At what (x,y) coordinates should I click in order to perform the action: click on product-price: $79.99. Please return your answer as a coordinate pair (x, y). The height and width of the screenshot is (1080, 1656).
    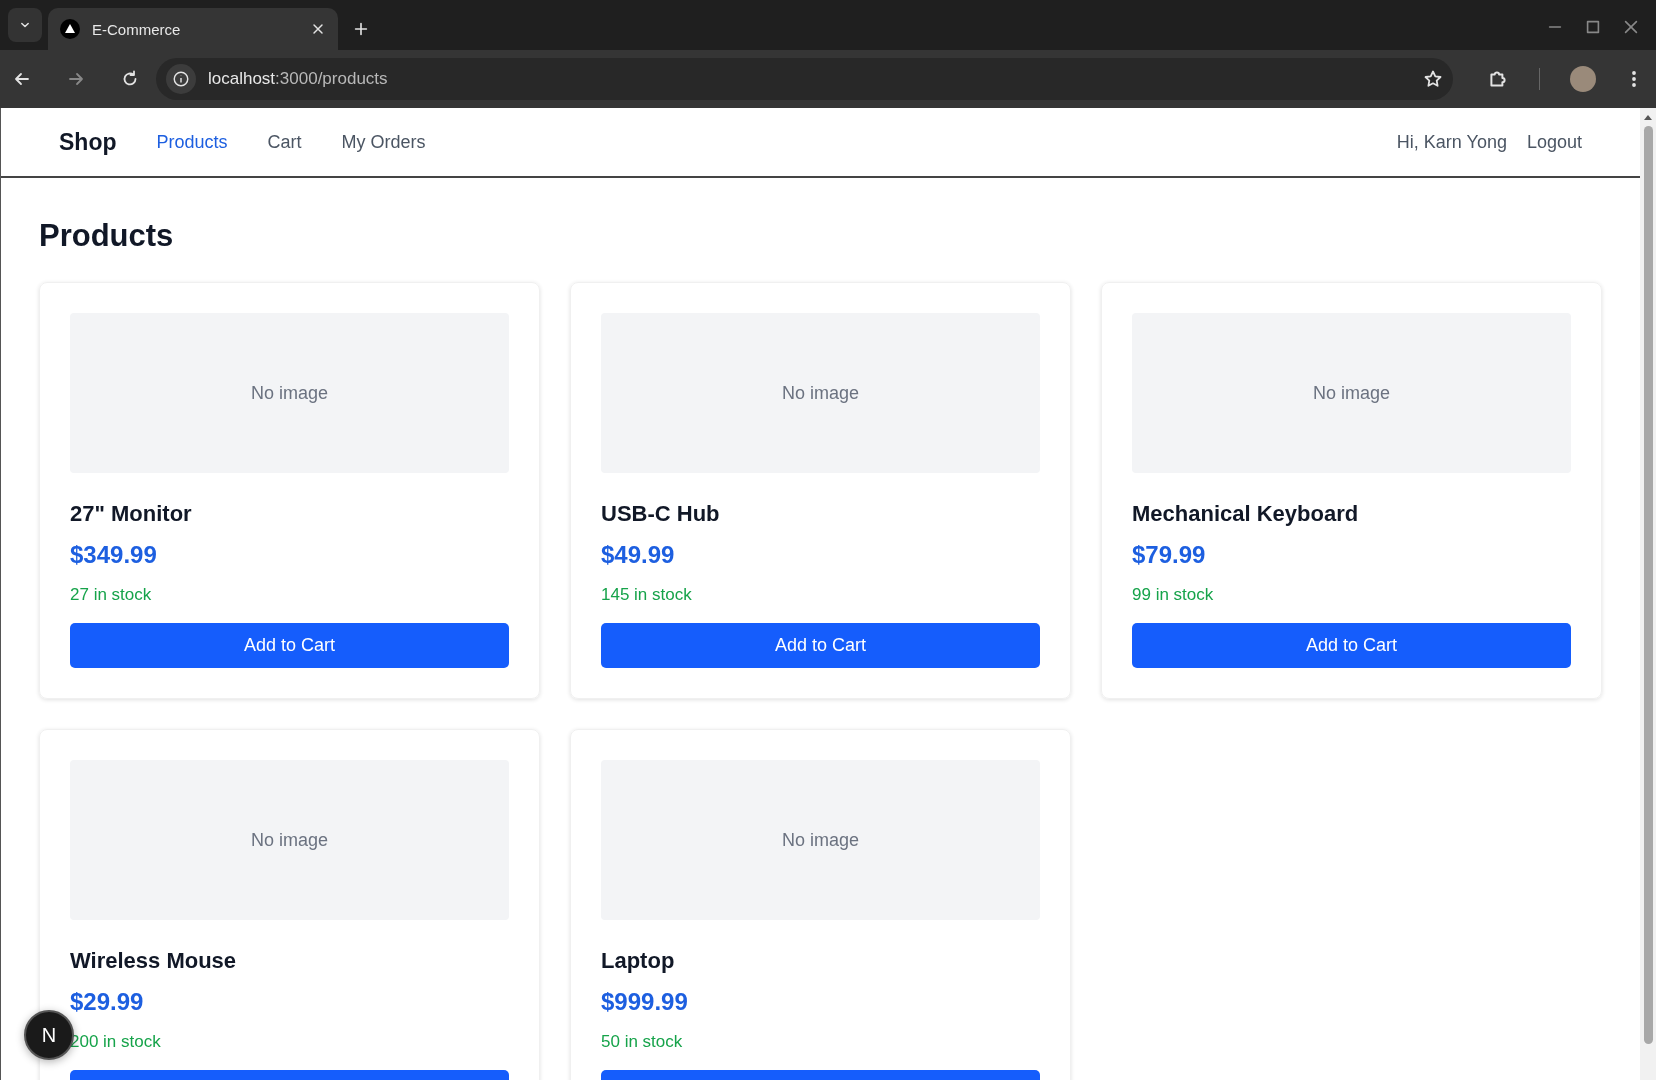
    Looking at the image, I should click on (1169, 555).